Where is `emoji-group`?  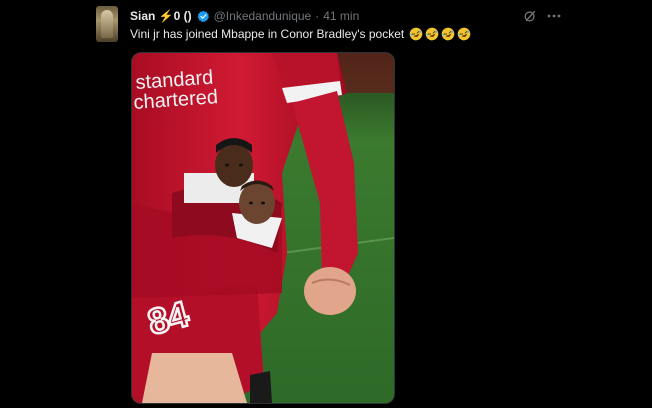
emoji-group is located at coordinates (441, 34).